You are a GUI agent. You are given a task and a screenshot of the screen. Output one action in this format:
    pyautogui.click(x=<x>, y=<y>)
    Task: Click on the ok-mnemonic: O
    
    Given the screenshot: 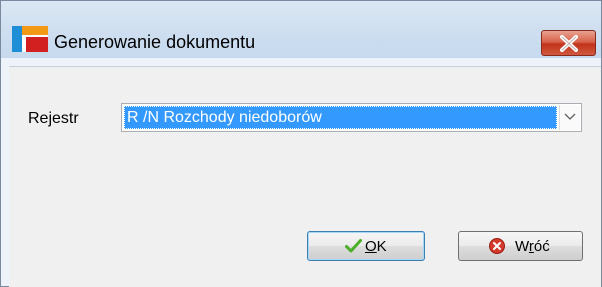 What is the action you would take?
    pyautogui.click(x=371, y=246)
    